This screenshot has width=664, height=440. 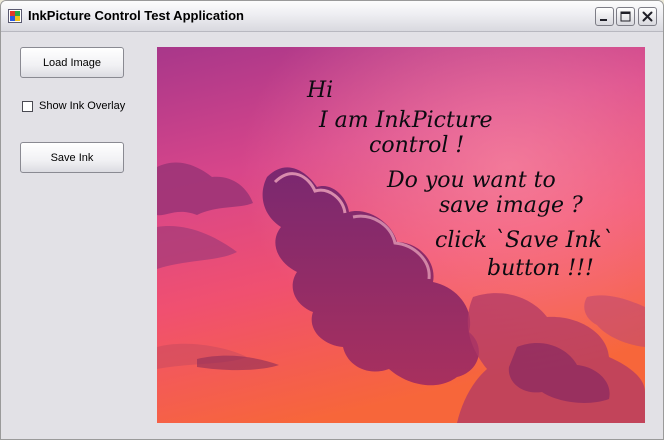 I want to click on save-ink-label: Save Ink, so click(x=72, y=157).